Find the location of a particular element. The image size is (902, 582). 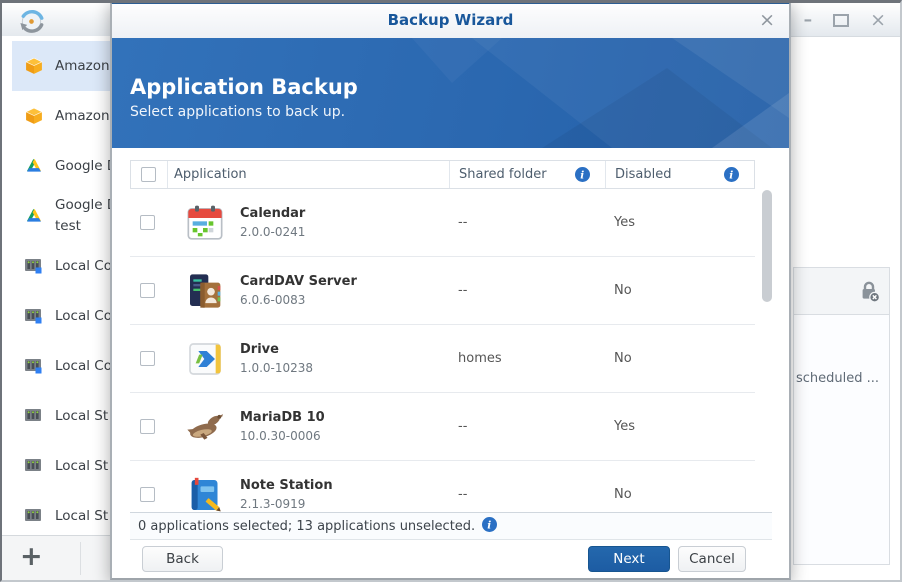

app-name: Calendar is located at coordinates (273, 213).